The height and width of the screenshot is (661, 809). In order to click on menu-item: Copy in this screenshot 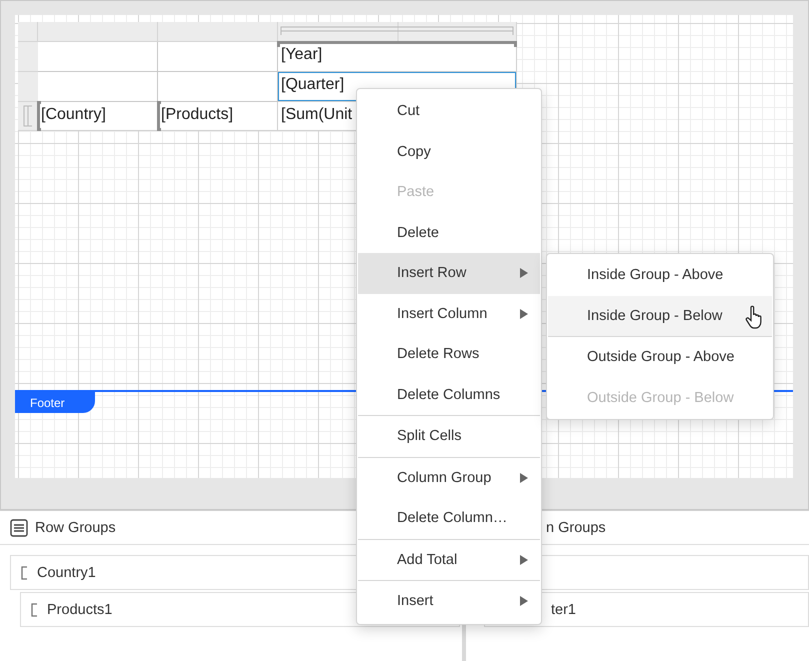, I will do `click(449, 152)`.